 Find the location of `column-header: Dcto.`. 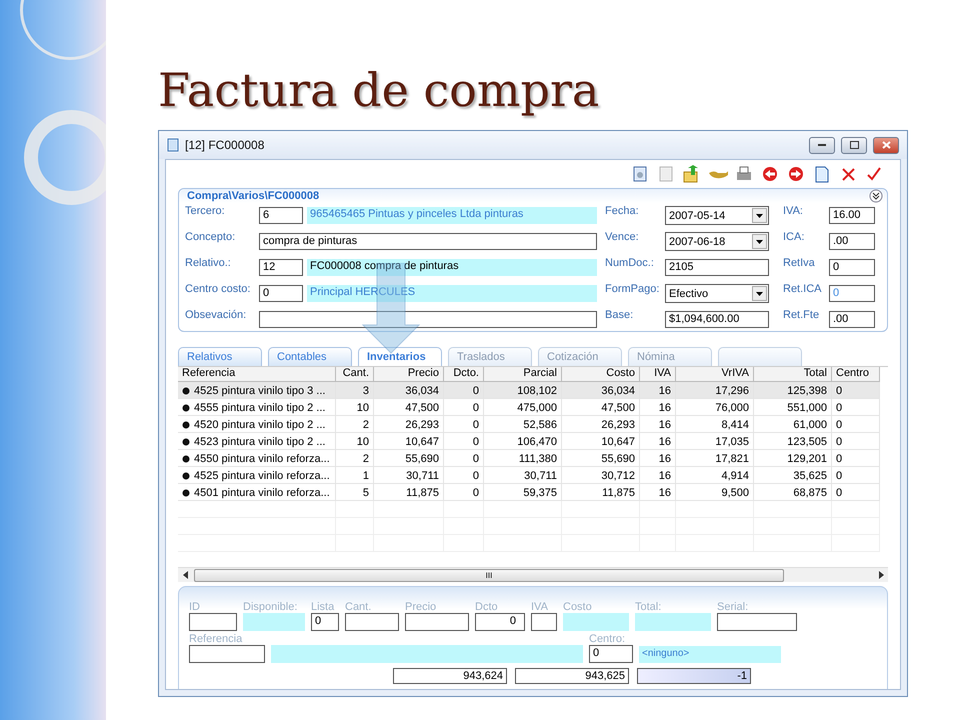

column-header: Dcto. is located at coordinates (464, 374).